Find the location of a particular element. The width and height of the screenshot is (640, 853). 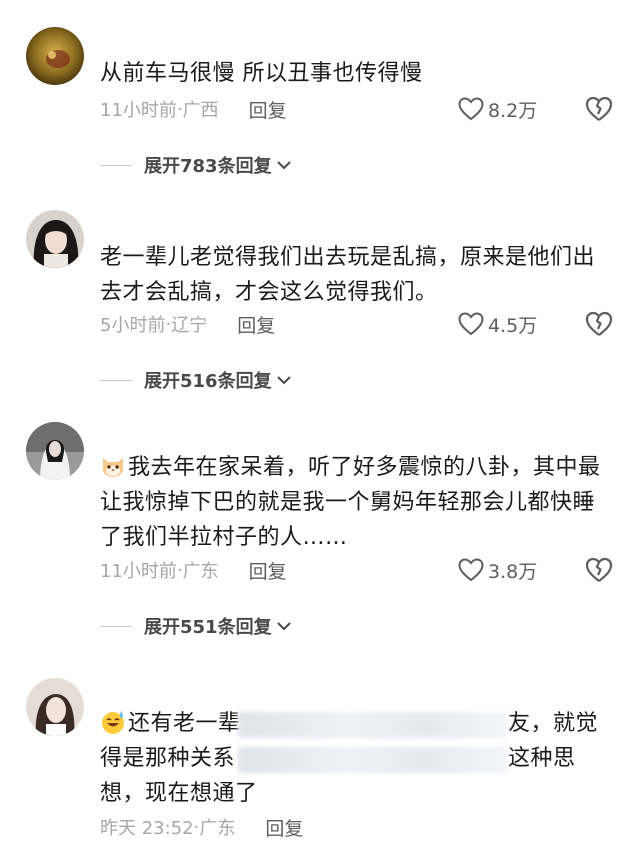

comment-location: 辽宁 is located at coordinates (189, 325).